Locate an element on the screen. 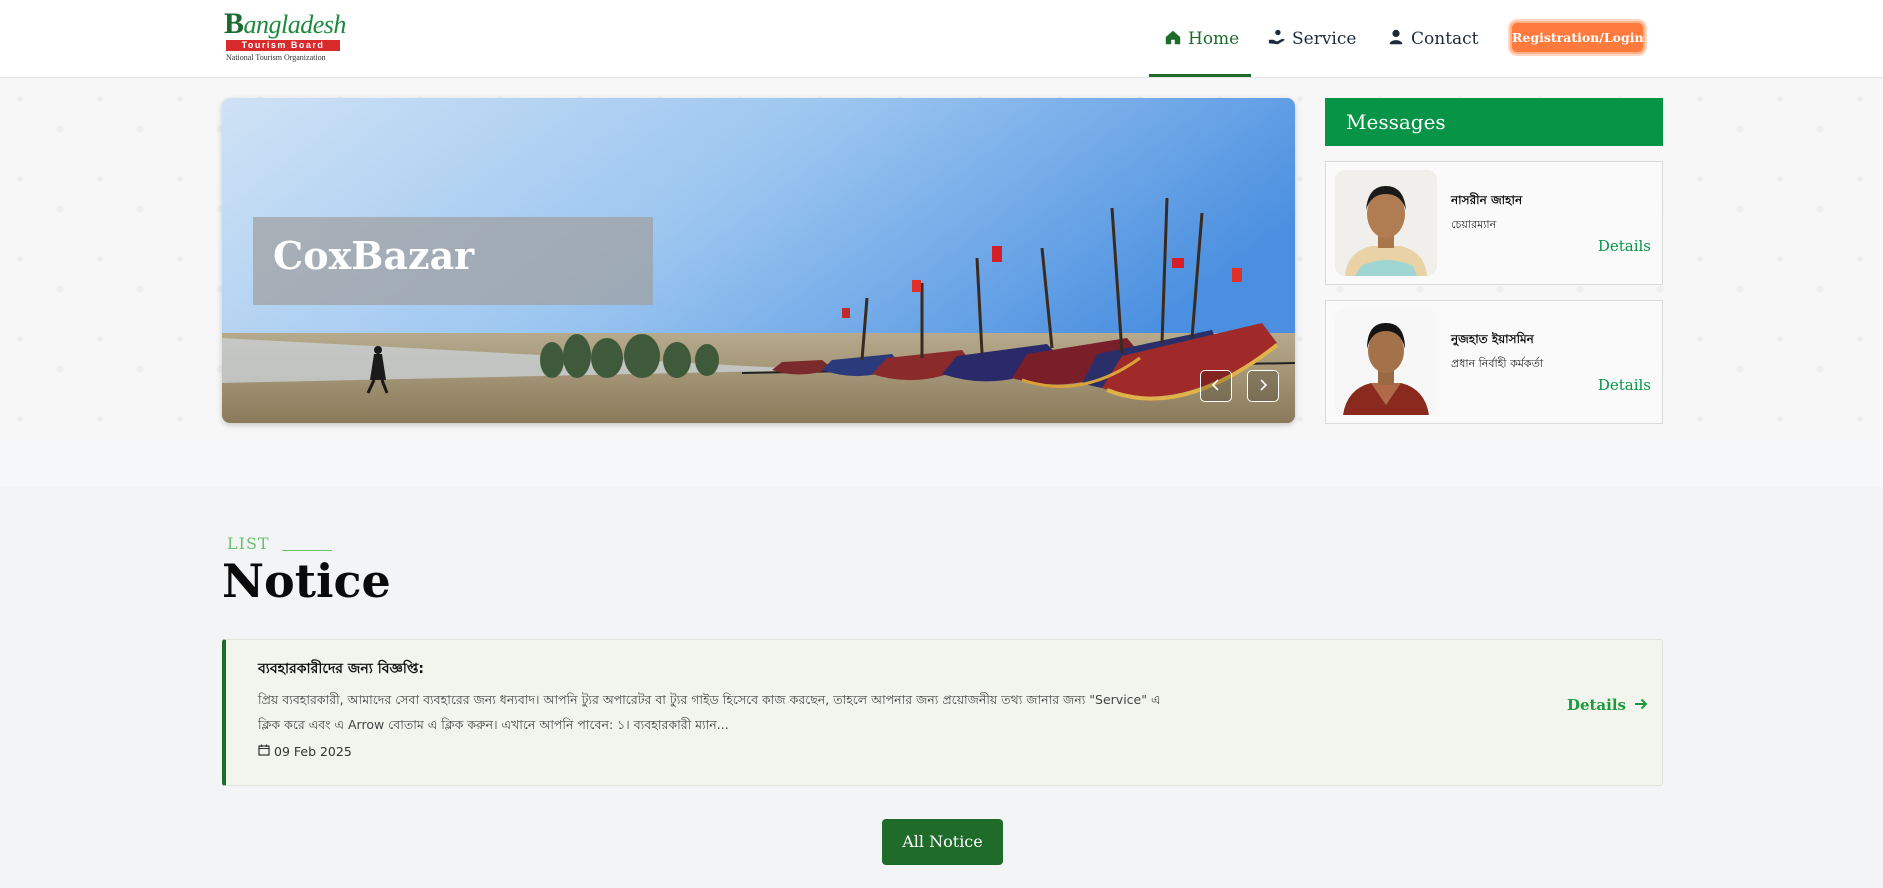 This screenshot has width=1883, height=888. notice-details-label: Details is located at coordinates (1596, 705).